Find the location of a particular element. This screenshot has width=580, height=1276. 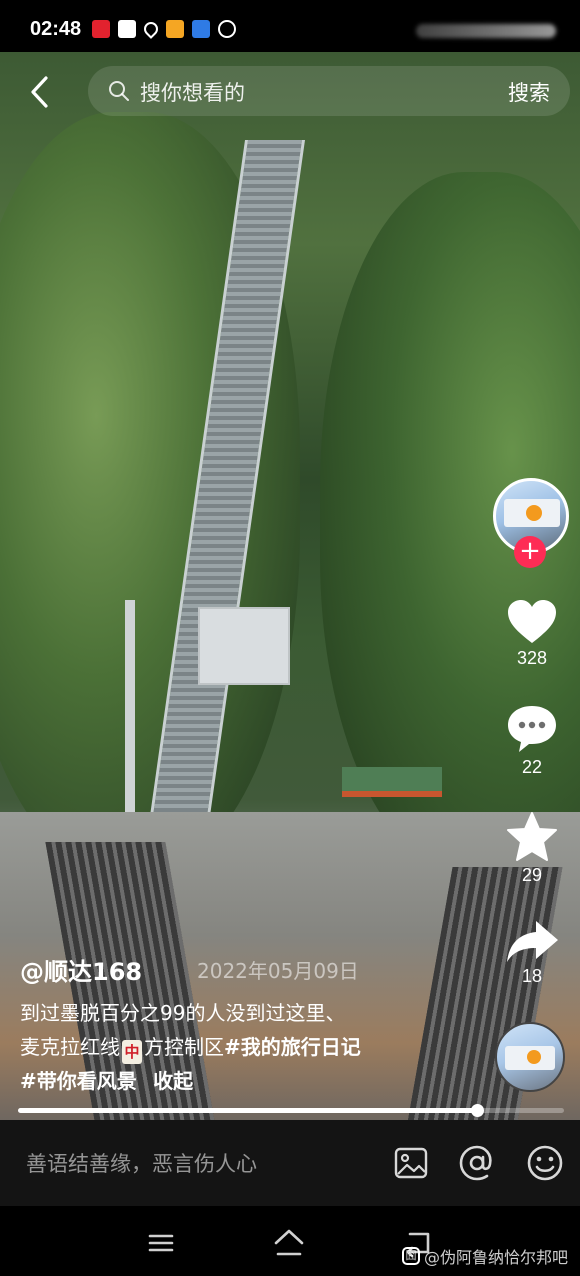

comment-button: 22 is located at coordinates (532, 740).